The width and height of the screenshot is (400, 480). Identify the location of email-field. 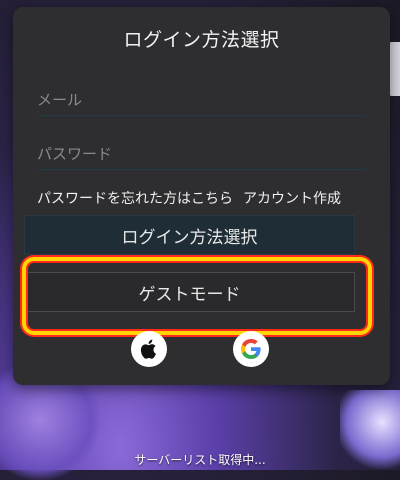
(202, 100).